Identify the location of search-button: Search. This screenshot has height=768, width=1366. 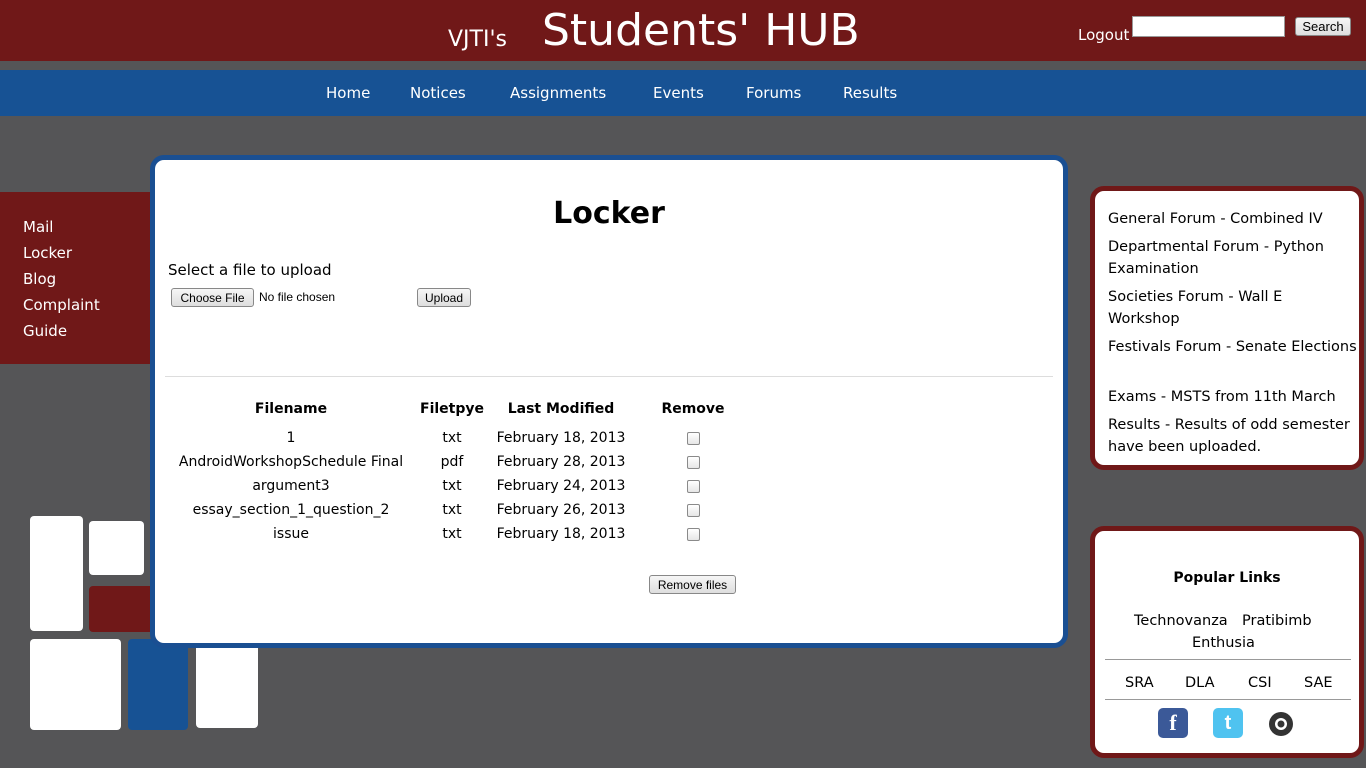
(1323, 26).